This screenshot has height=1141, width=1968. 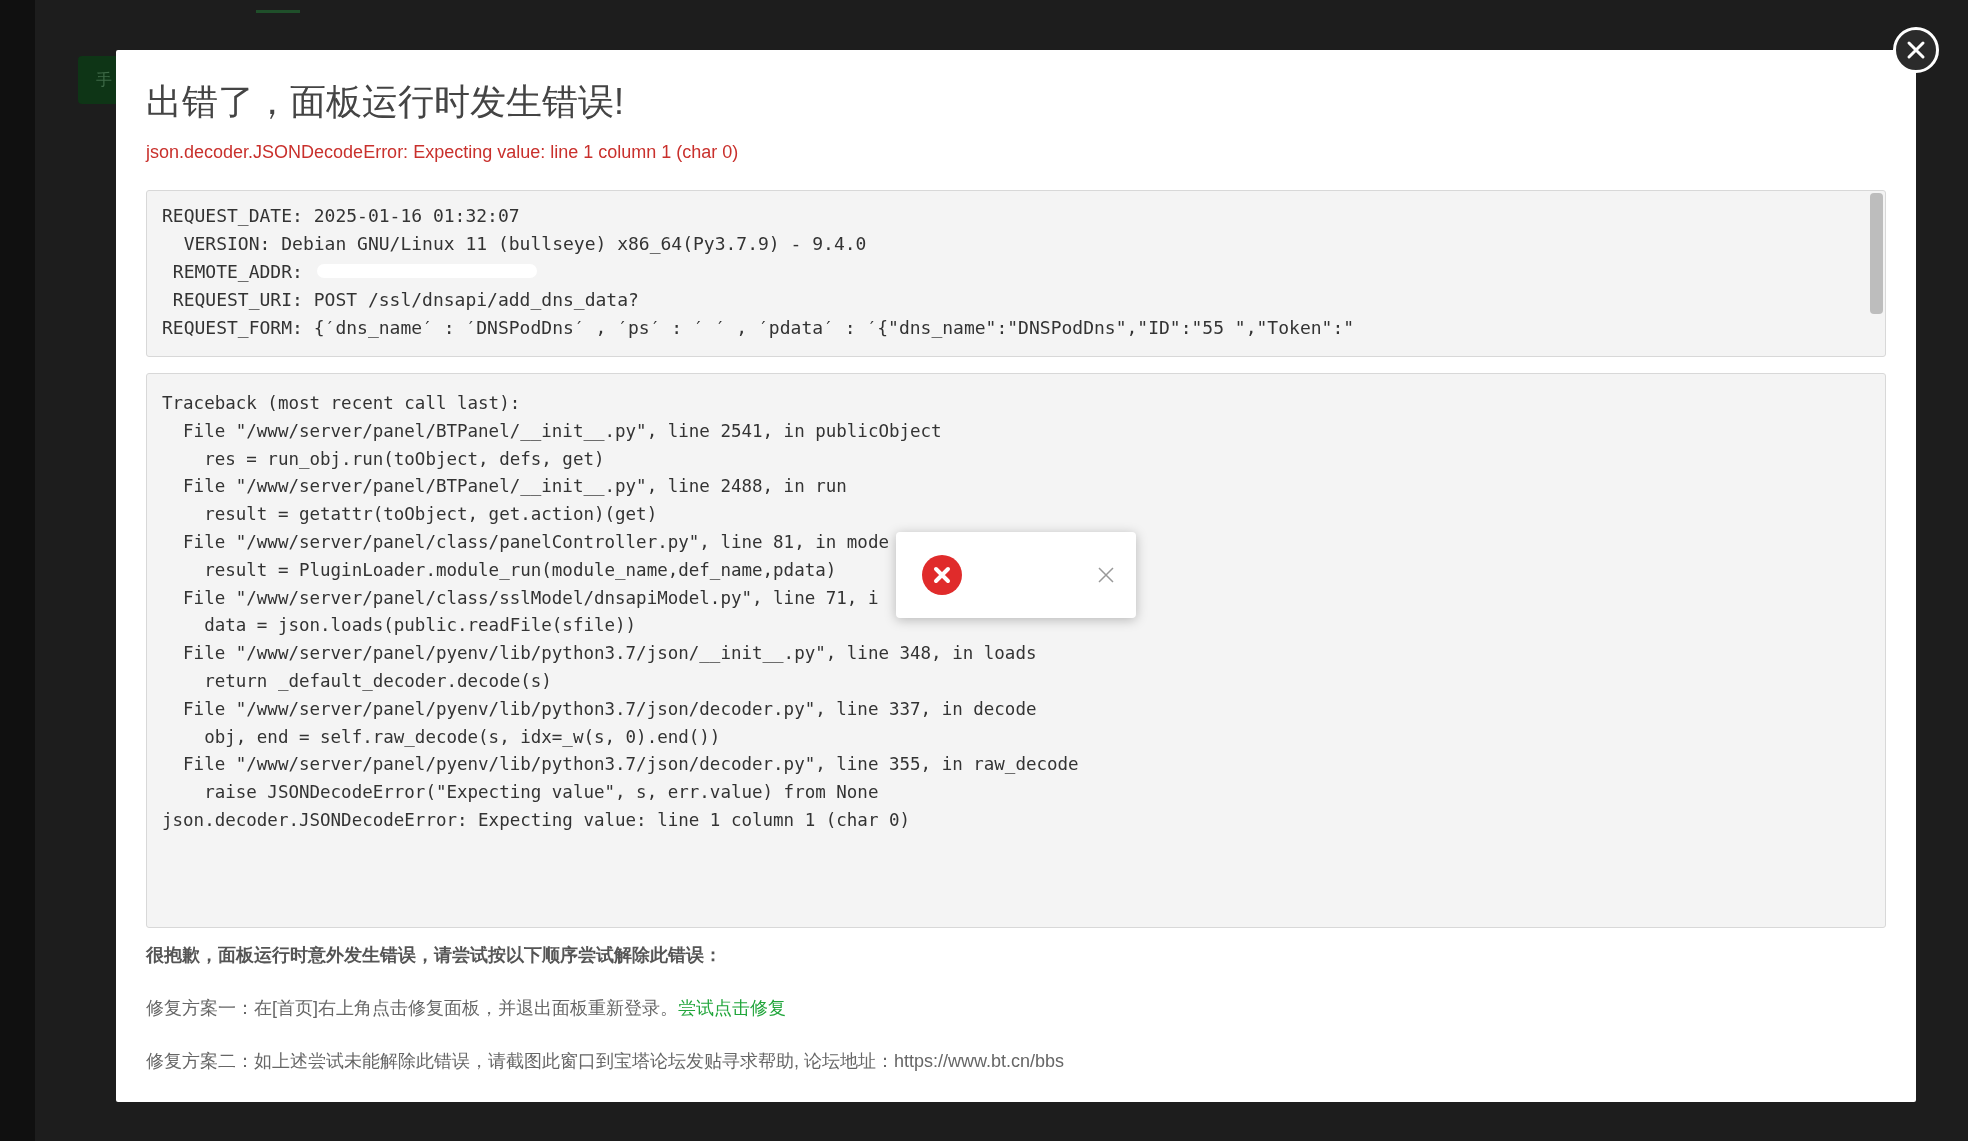 I want to click on traceback-line: File "/www/server/panel/pyenv/lib/python3.7/json/decoder.py", line 355, in raw_decode, so click(x=630, y=765).